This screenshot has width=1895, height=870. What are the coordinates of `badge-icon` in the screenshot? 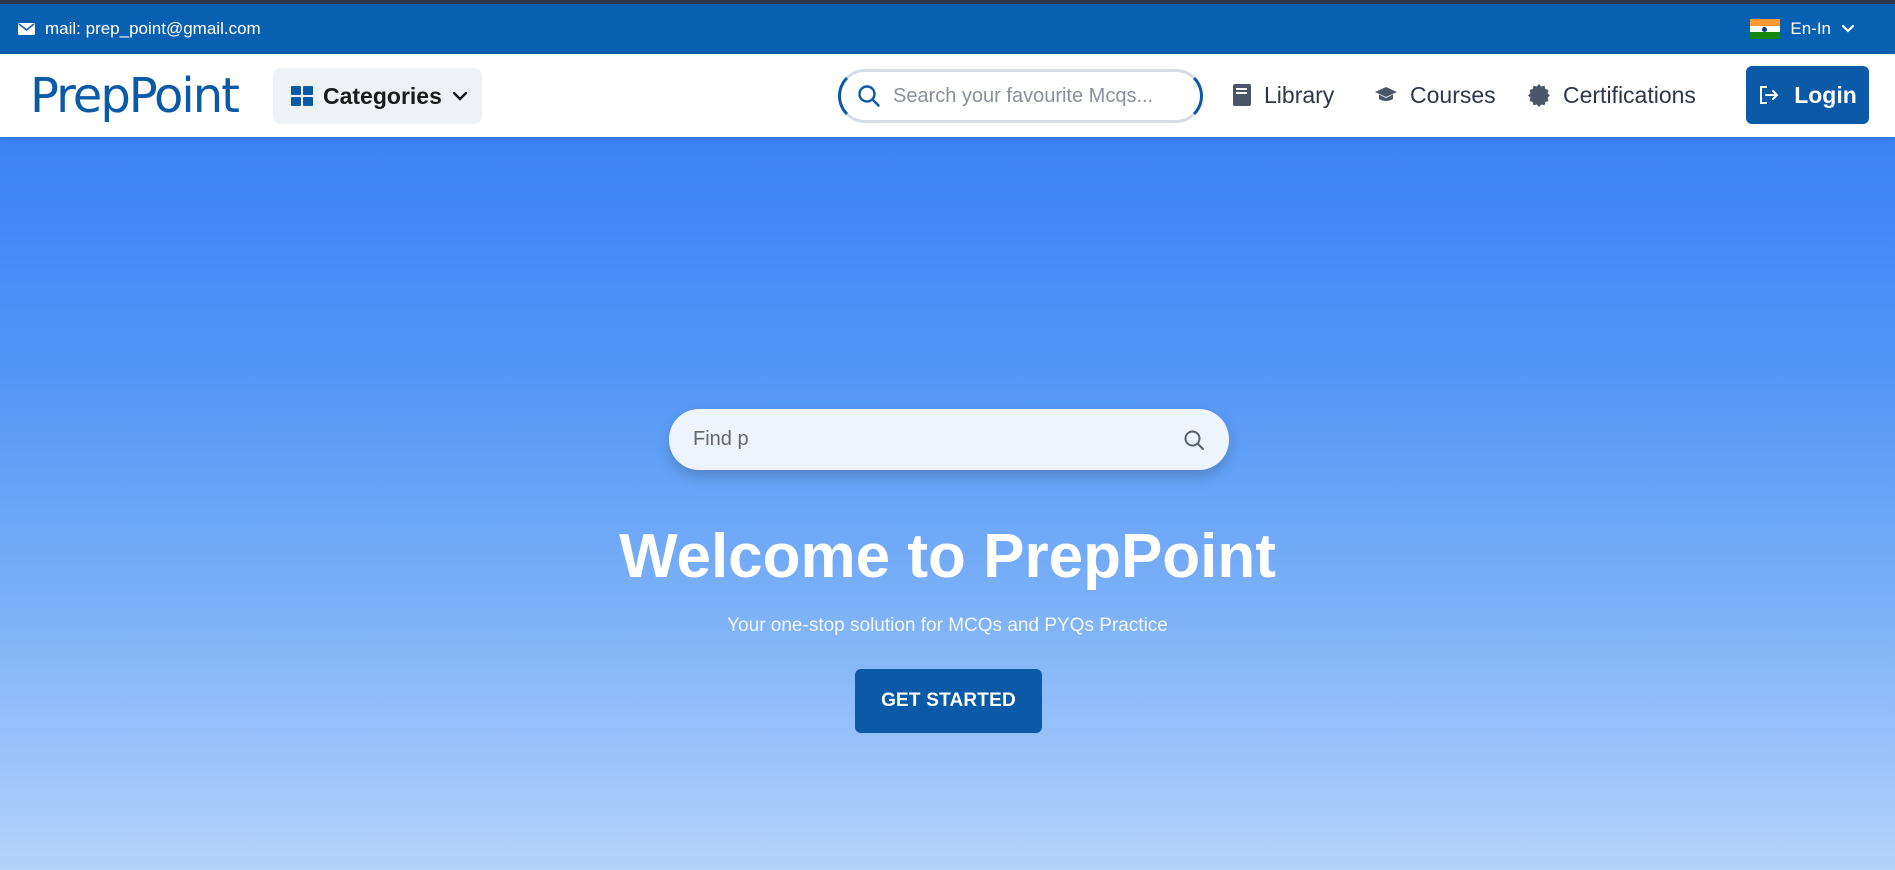 It's located at (1539, 95).